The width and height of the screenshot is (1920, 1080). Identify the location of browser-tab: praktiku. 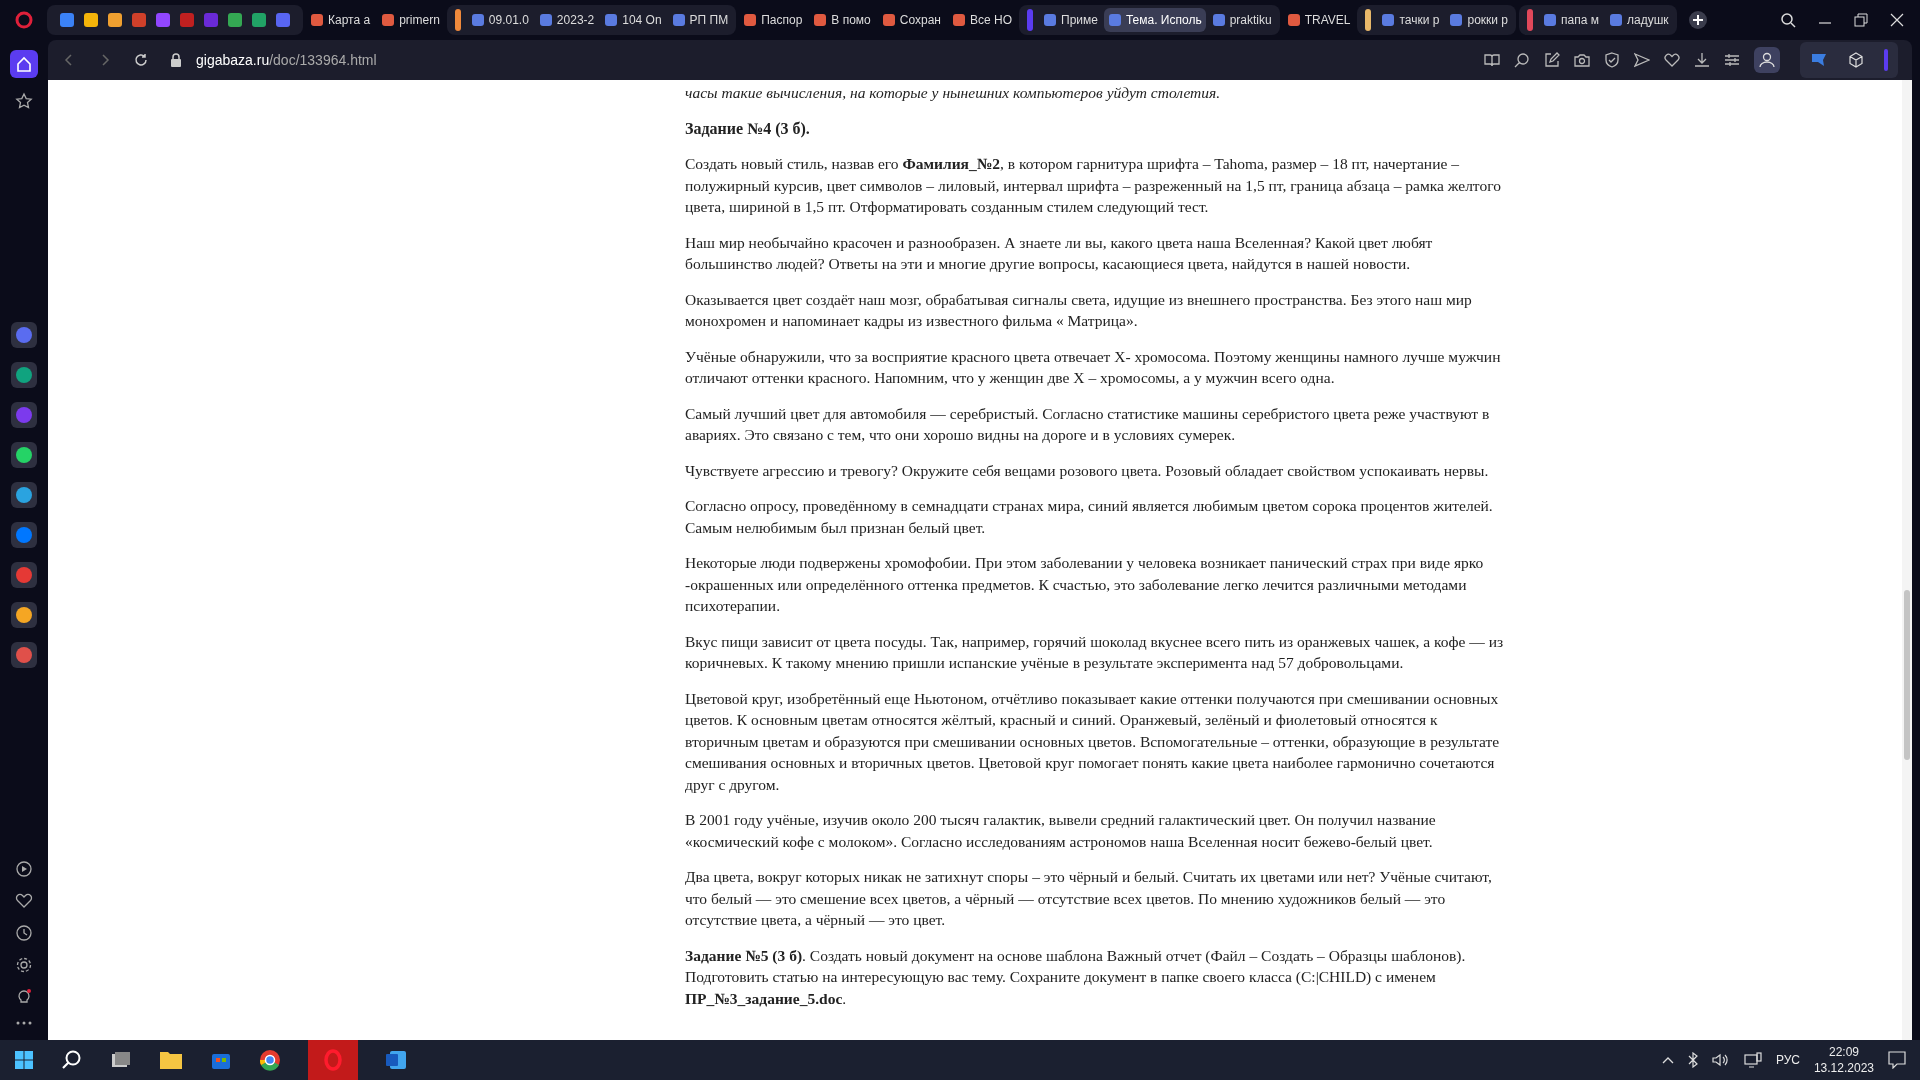
(1241, 20).